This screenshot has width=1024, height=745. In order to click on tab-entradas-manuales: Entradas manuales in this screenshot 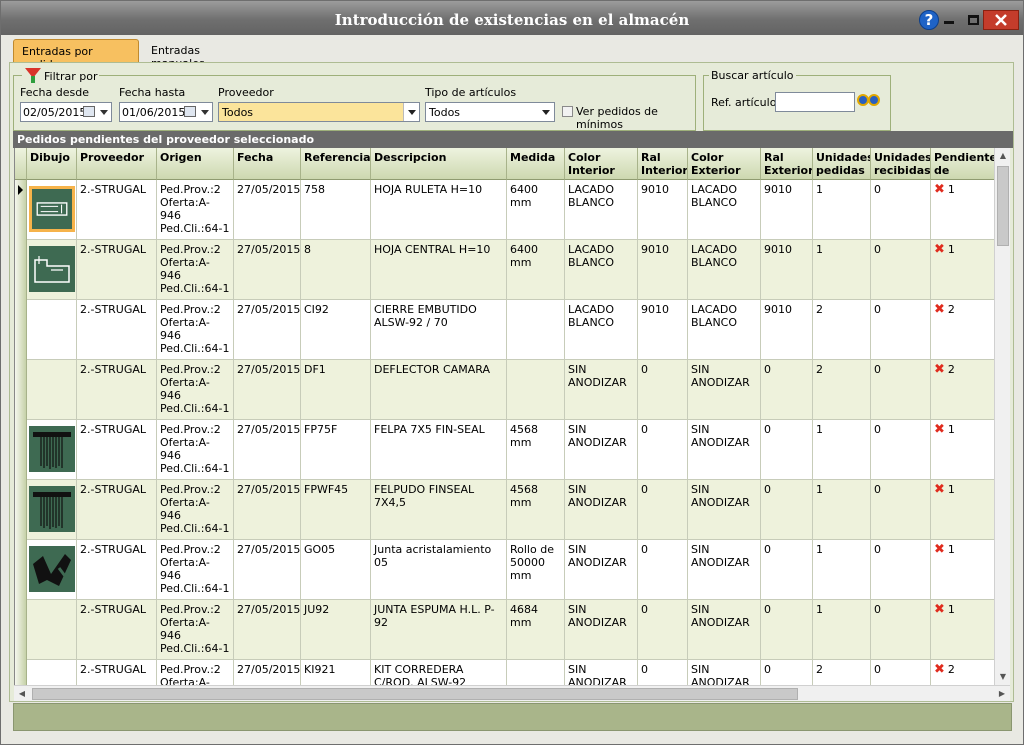, I will do `click(198, 54)`.